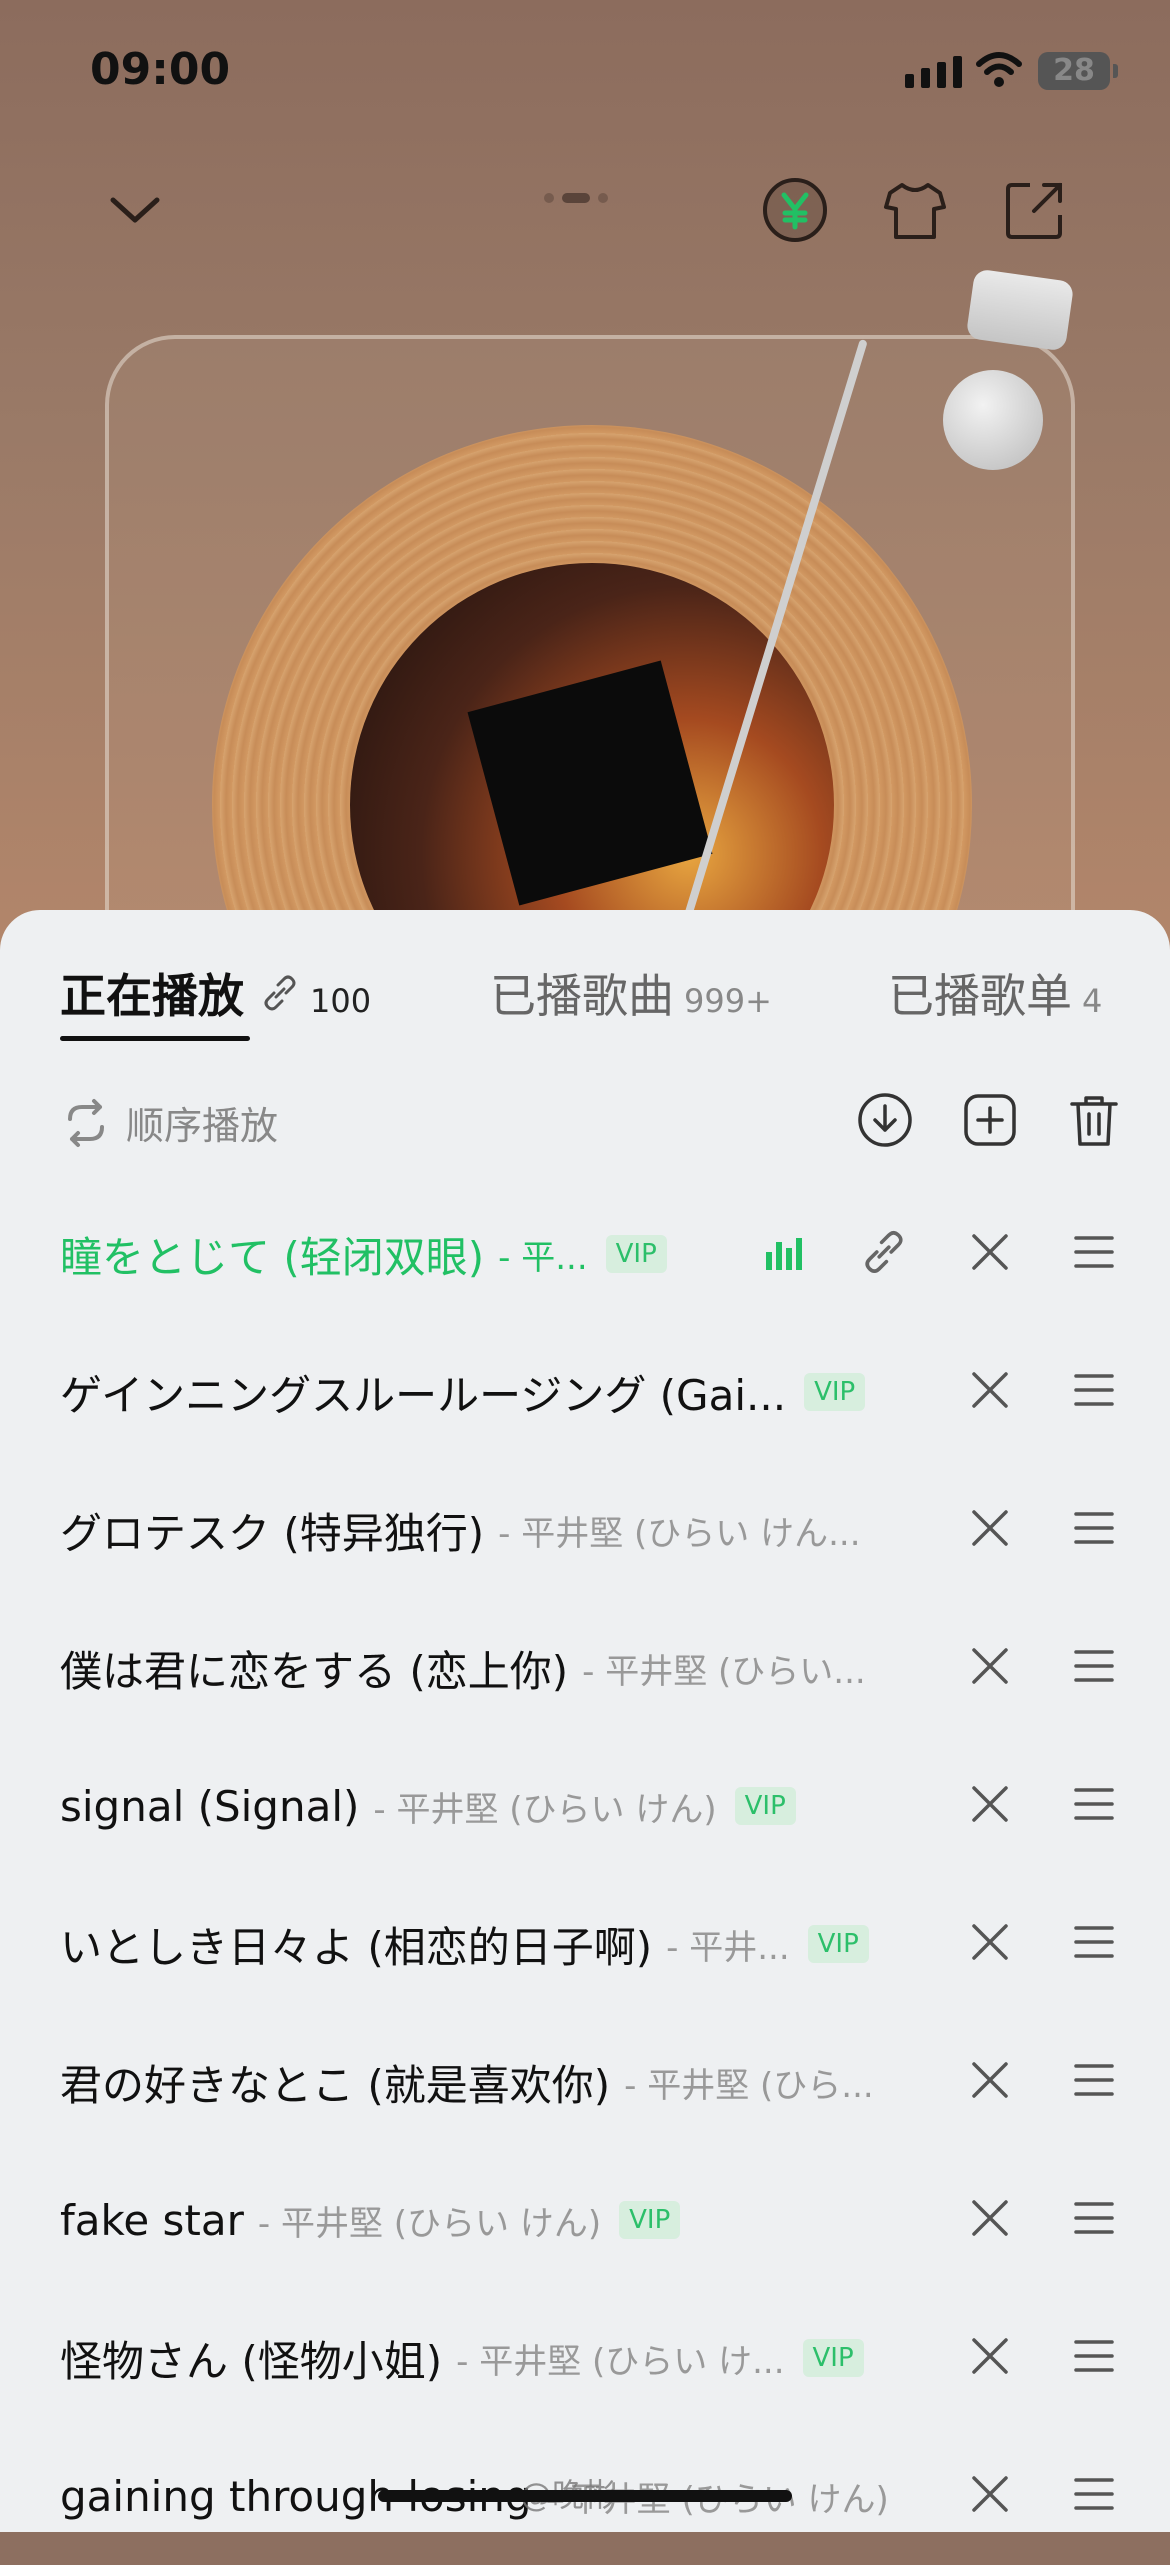  What do you see at coordinates (1020, 310) in the screenshot?
I see `tonearm-head` at bounding box center [1020, 310].